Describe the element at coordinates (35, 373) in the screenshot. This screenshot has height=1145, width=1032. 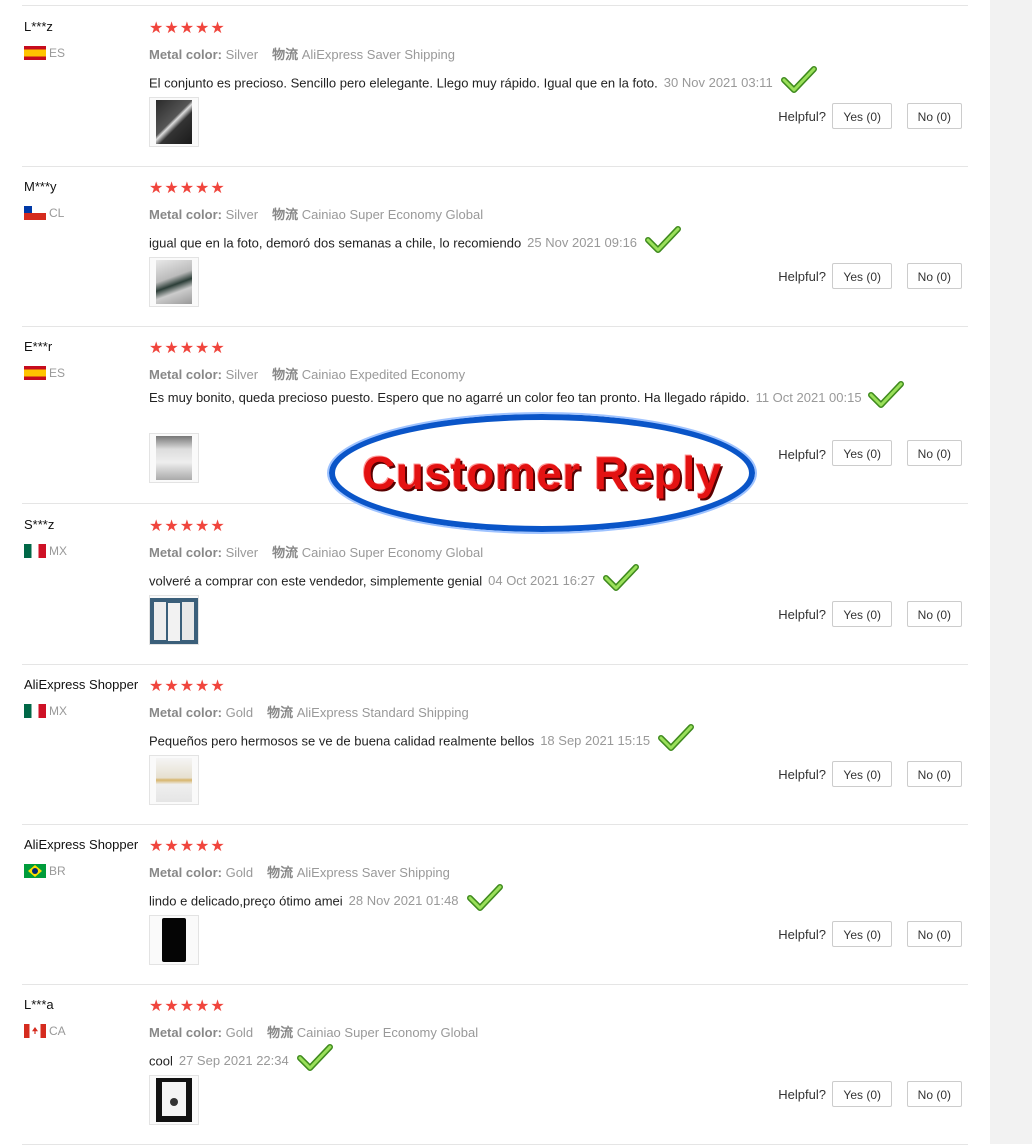
I see `spain-flag-icon` at that location.